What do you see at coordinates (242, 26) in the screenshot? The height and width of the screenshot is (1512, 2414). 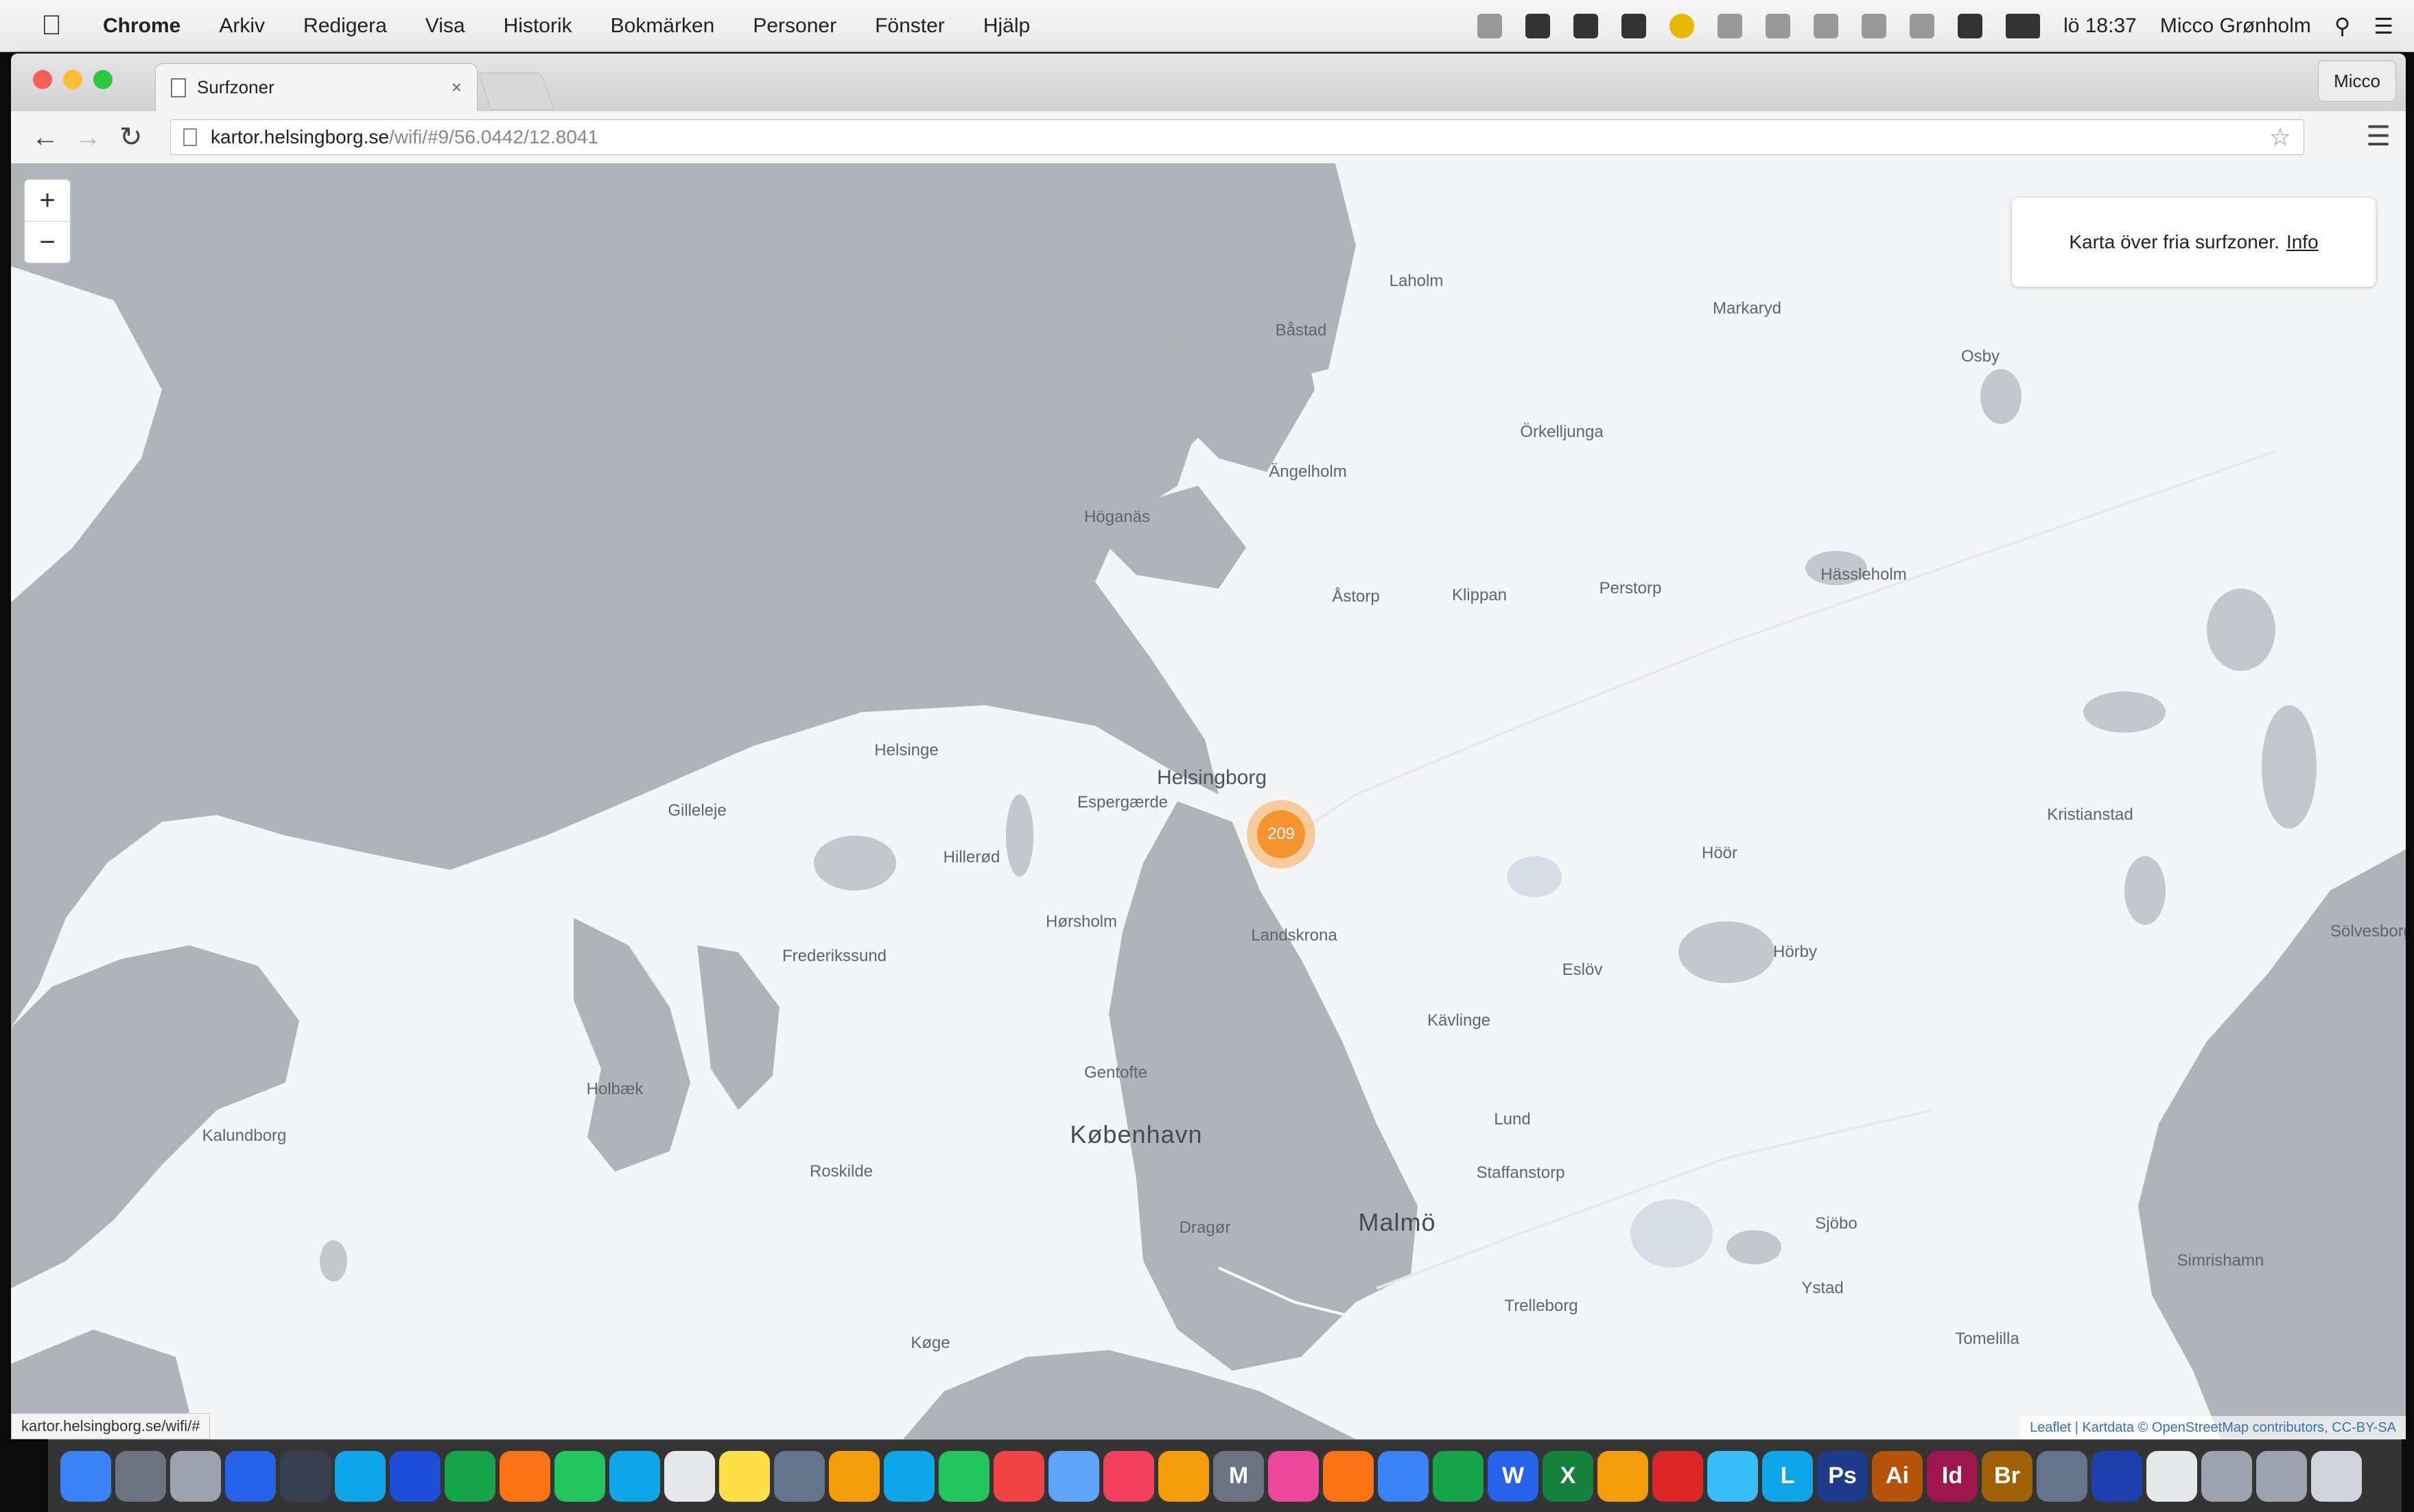 I see `menu-arkiv: Arkiv` at bounding box center [242, 26].